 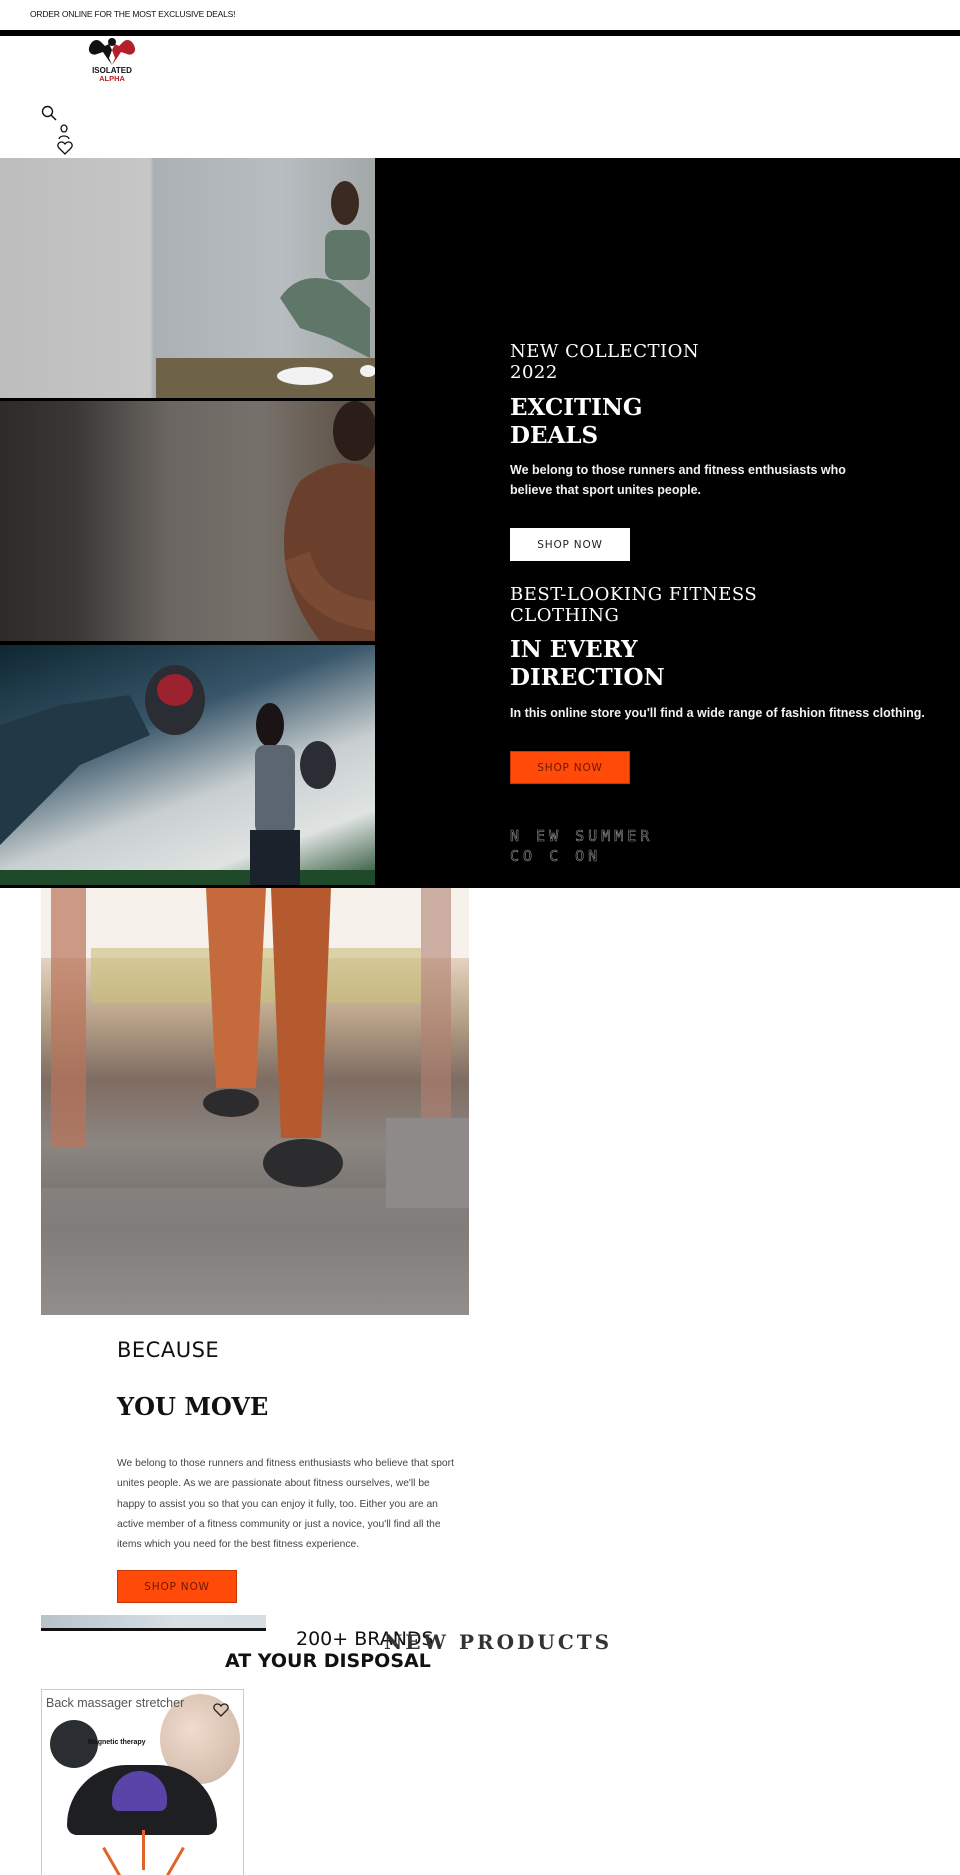 I want to click on product-card: Back massager stretcher Magnetic therapy, so click(x=142, y=1782).